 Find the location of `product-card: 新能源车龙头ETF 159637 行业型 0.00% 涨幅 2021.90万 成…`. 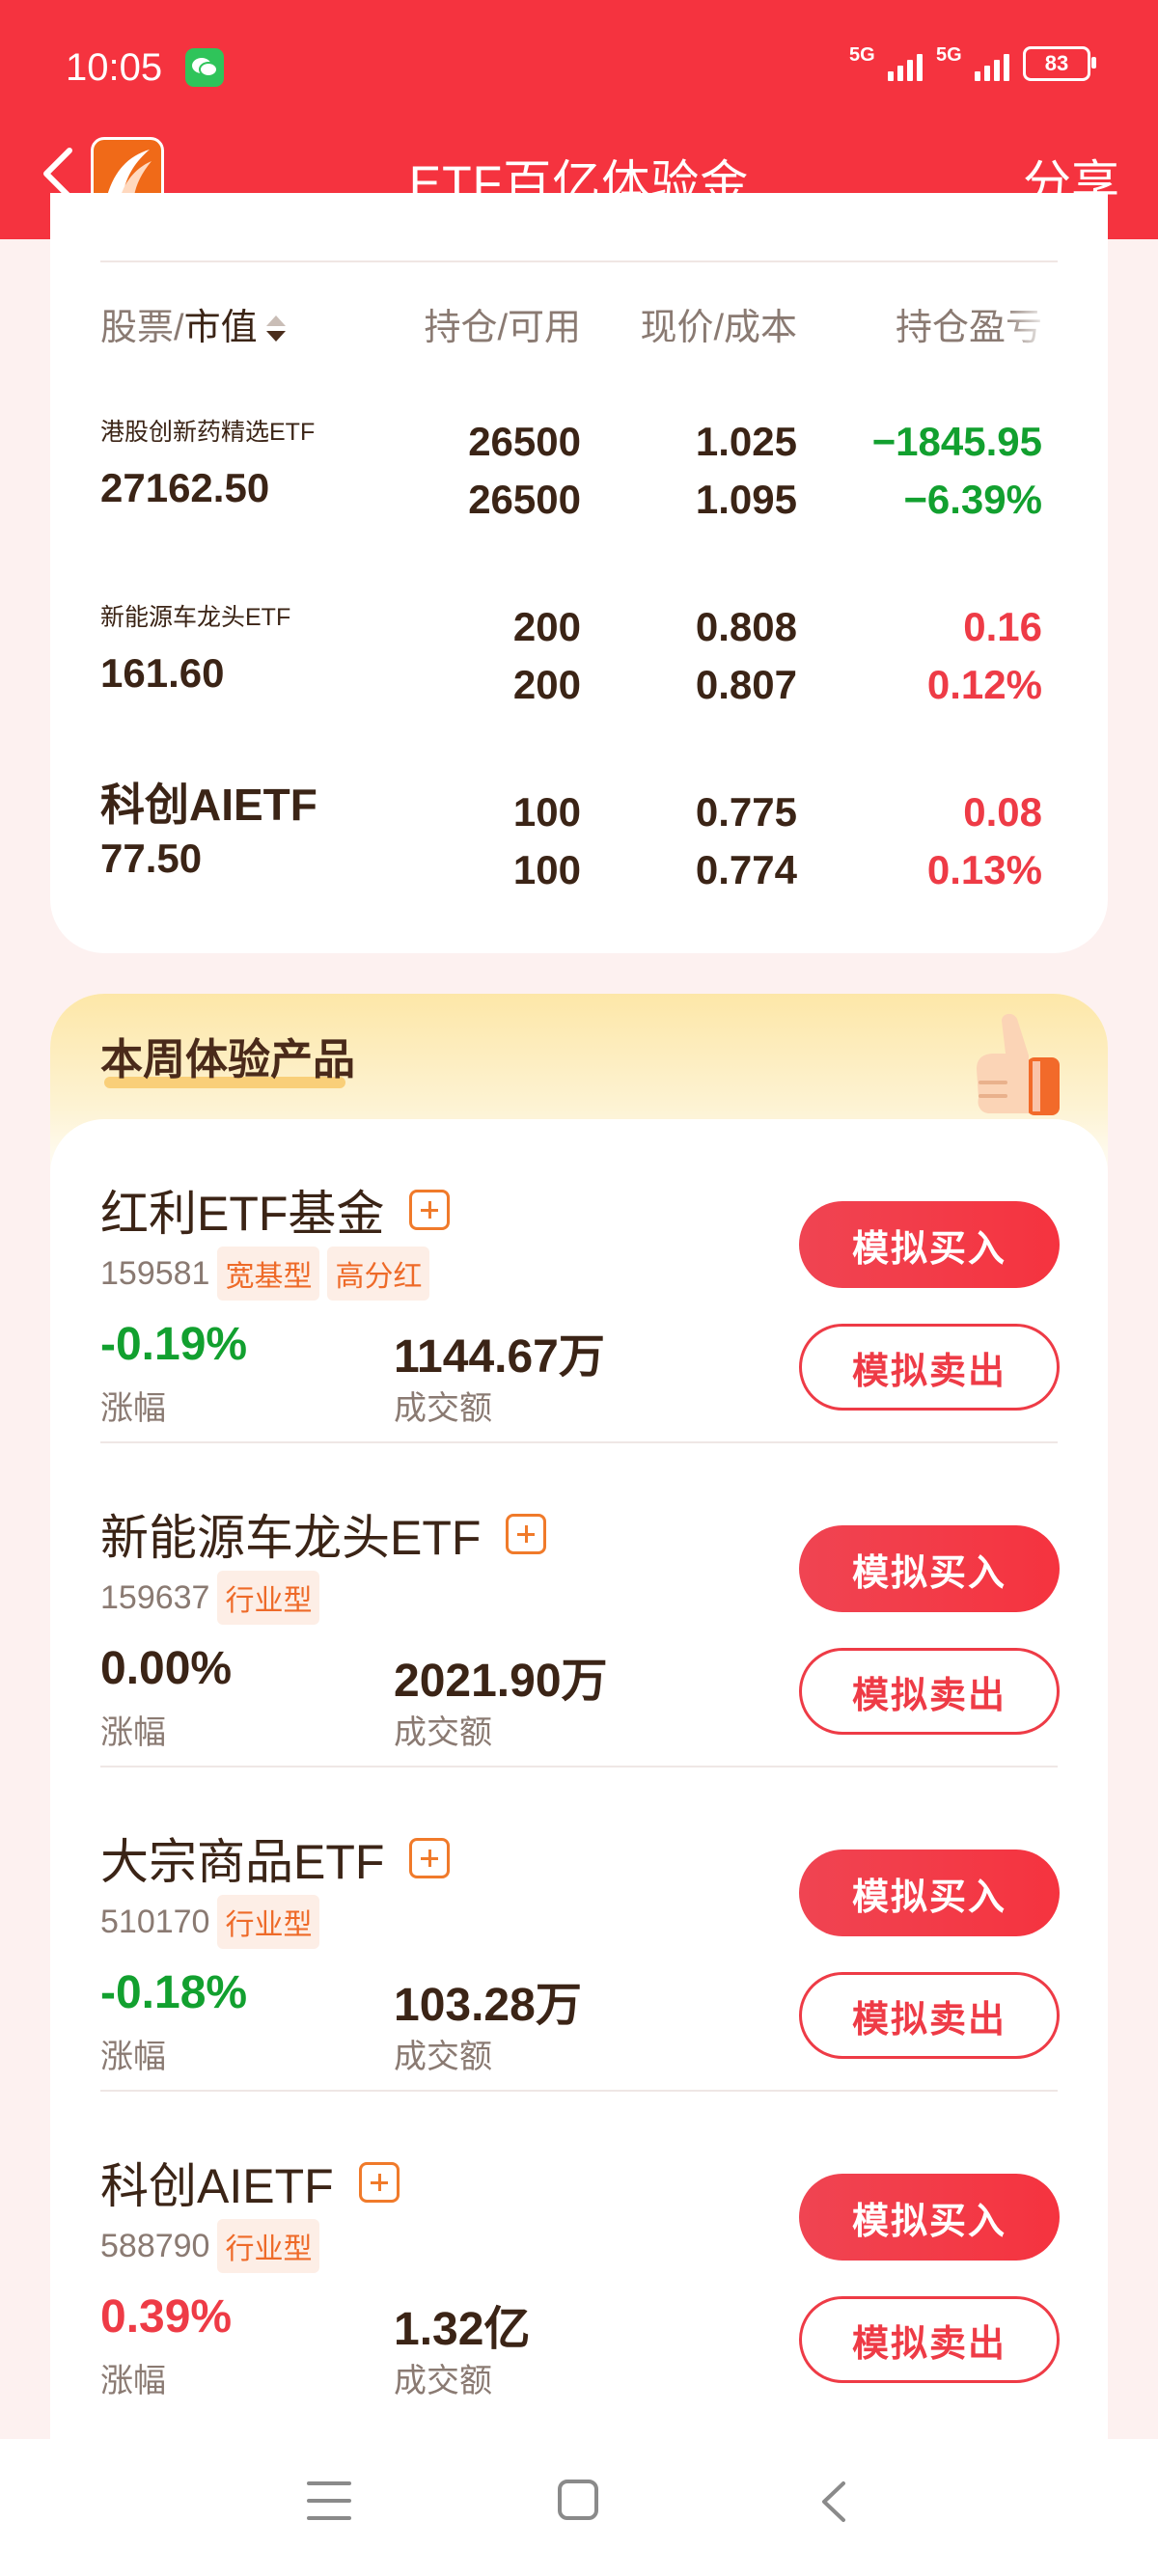

product-card: 新能源车龙头ETF 159637 行业型 0.00% 涨幅 2021.90万 成… is located at coordinates (579, 1606).